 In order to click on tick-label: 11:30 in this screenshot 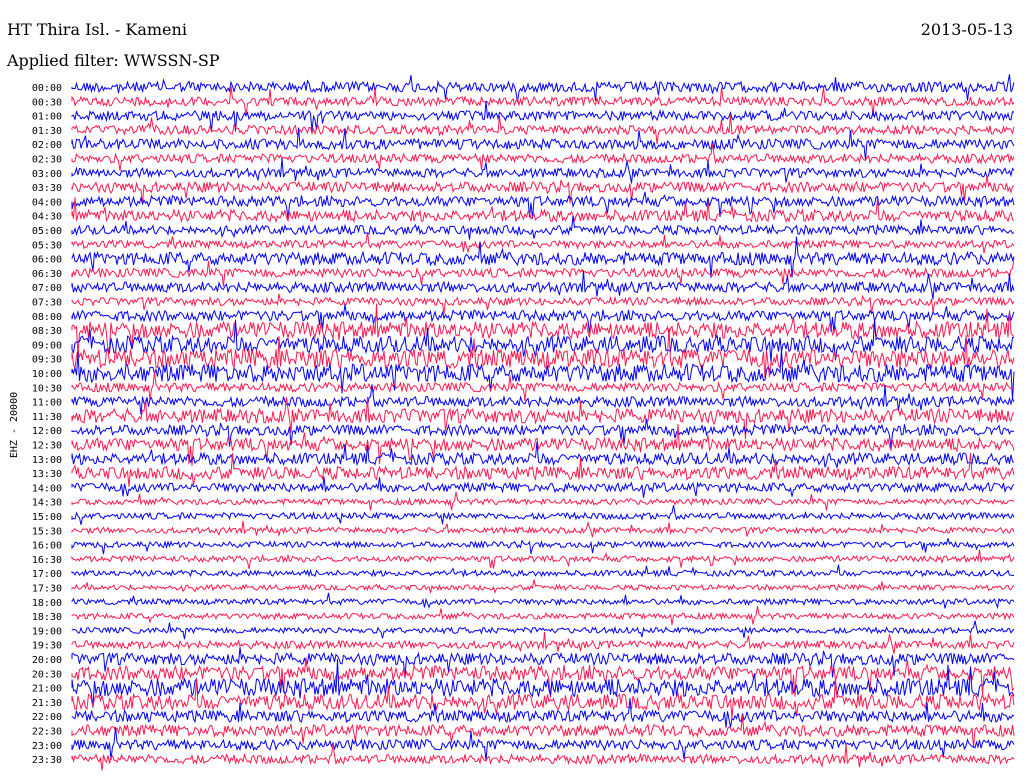, I will do `click(47, 417)`.